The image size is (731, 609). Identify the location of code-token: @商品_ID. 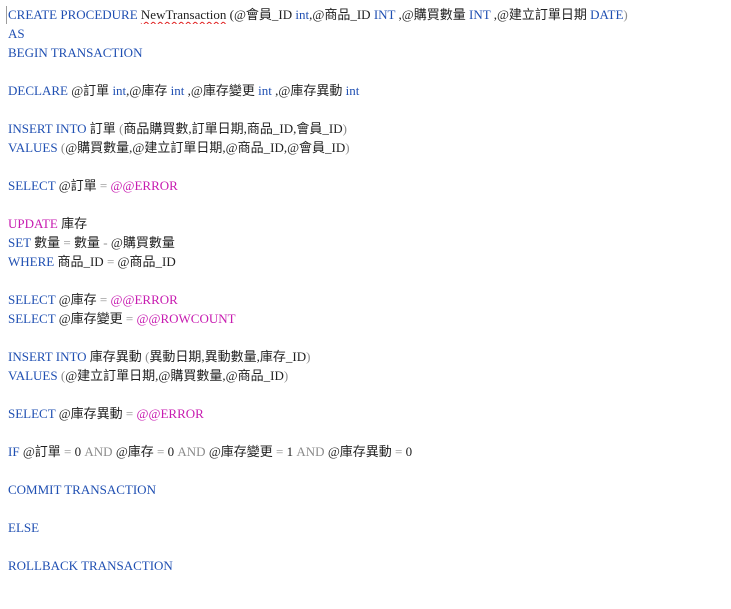
(146, 261).